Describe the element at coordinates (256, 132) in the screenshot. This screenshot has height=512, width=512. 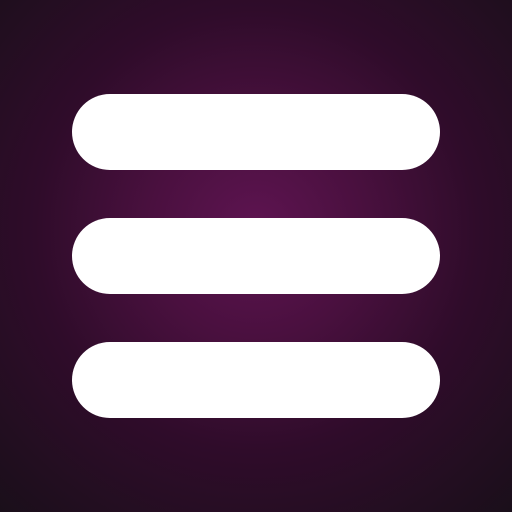
I see `menu-bar-top` at that location.